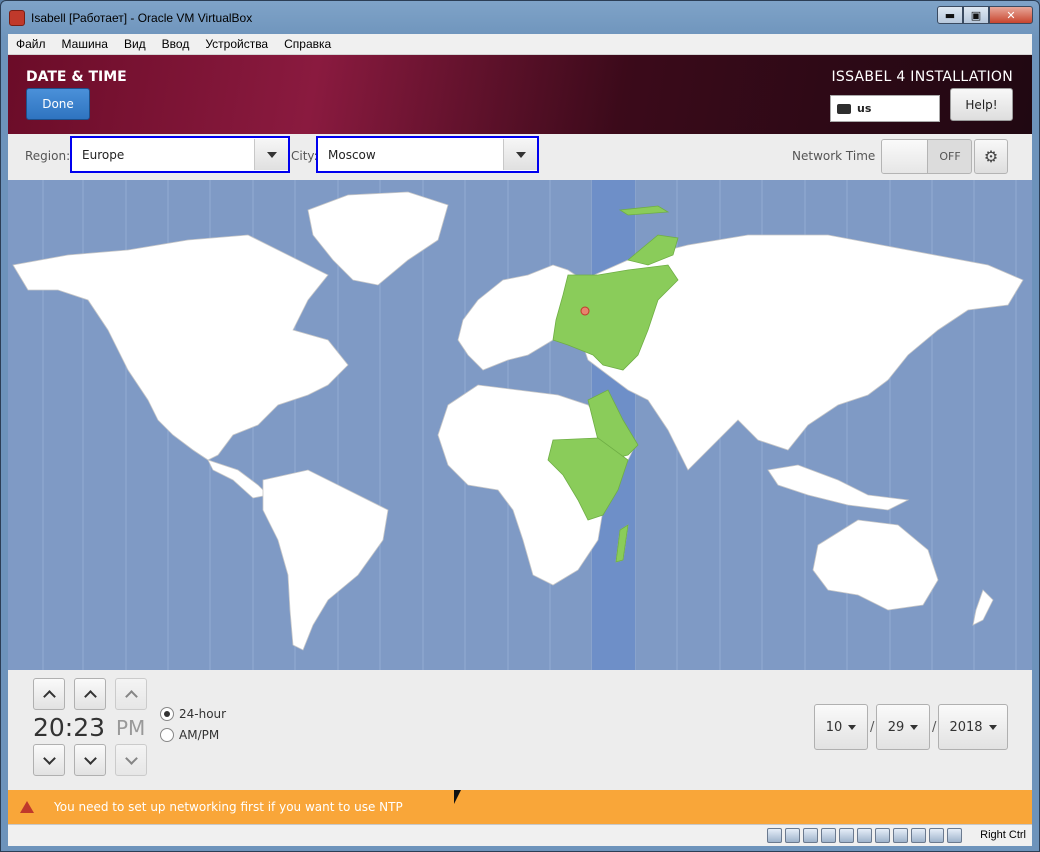  I want to click on ampm-display: PM, so click(131, 728).